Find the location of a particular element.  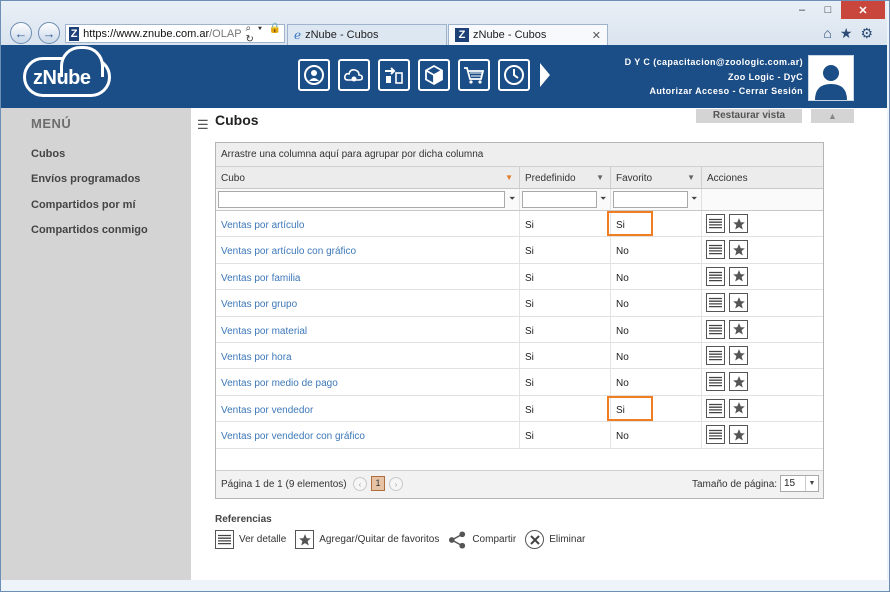

column-header-predefinido: Predefinido ▼ is located at coordinates (565, 177).